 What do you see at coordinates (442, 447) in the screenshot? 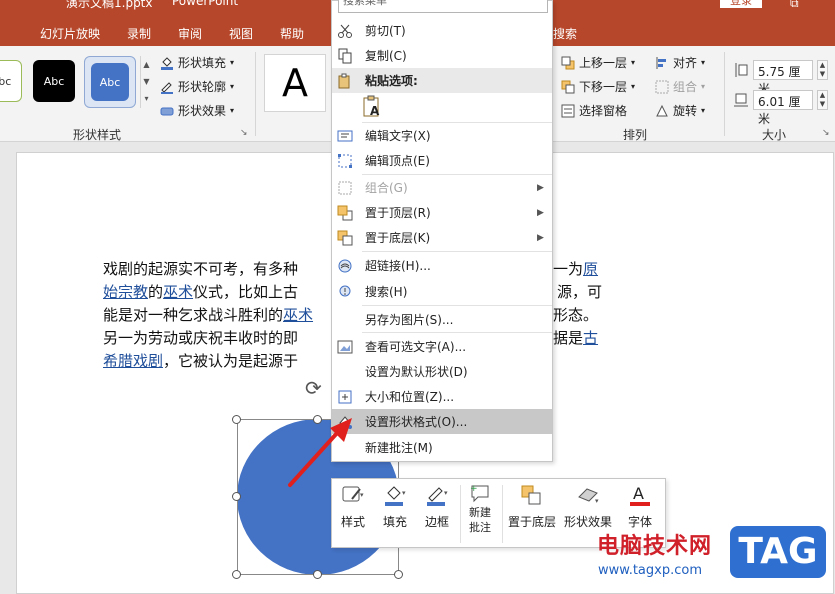
I see `menu-item-new-comment: 新建批注(M)` at bounding box center [442, 447].